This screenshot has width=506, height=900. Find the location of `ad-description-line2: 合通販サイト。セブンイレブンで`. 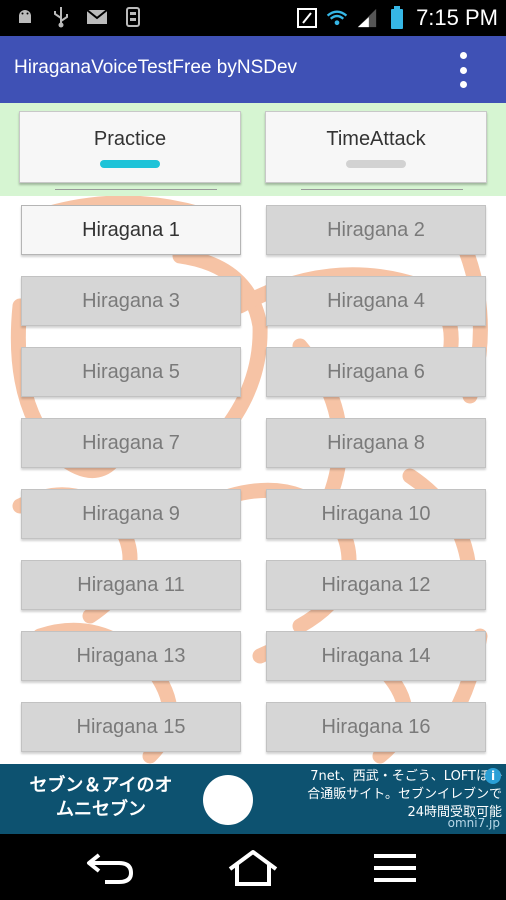

ad-description-line2: 合通販サイト。セブンイレブンで is located at coordinates (404, 794).